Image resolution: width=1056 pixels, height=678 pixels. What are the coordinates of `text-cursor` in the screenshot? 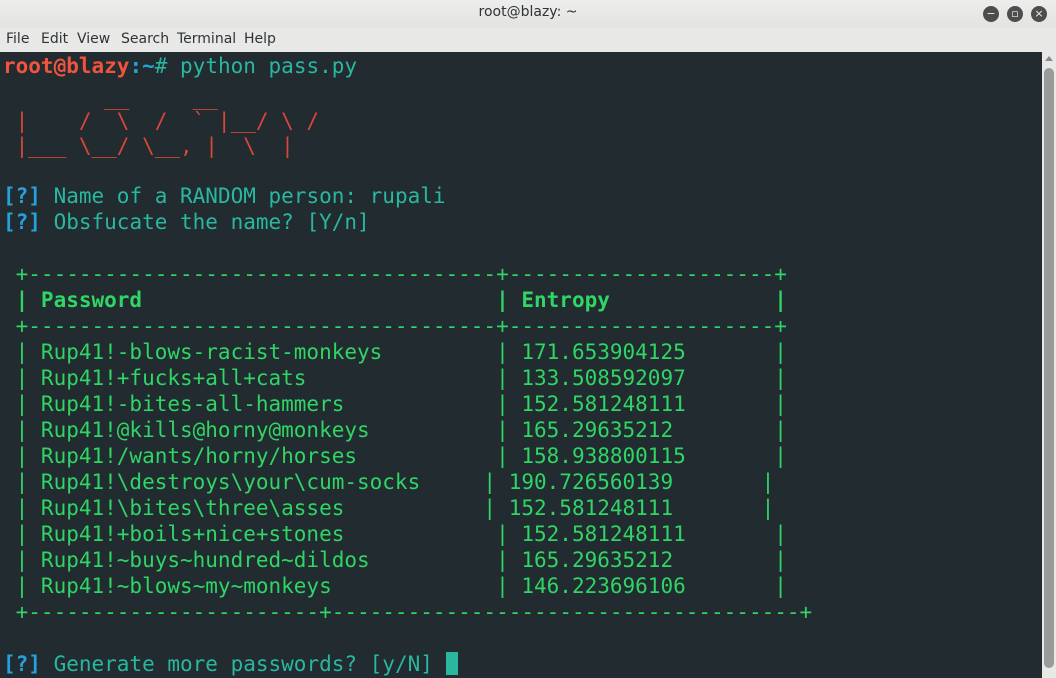 It's located at (451, 663).